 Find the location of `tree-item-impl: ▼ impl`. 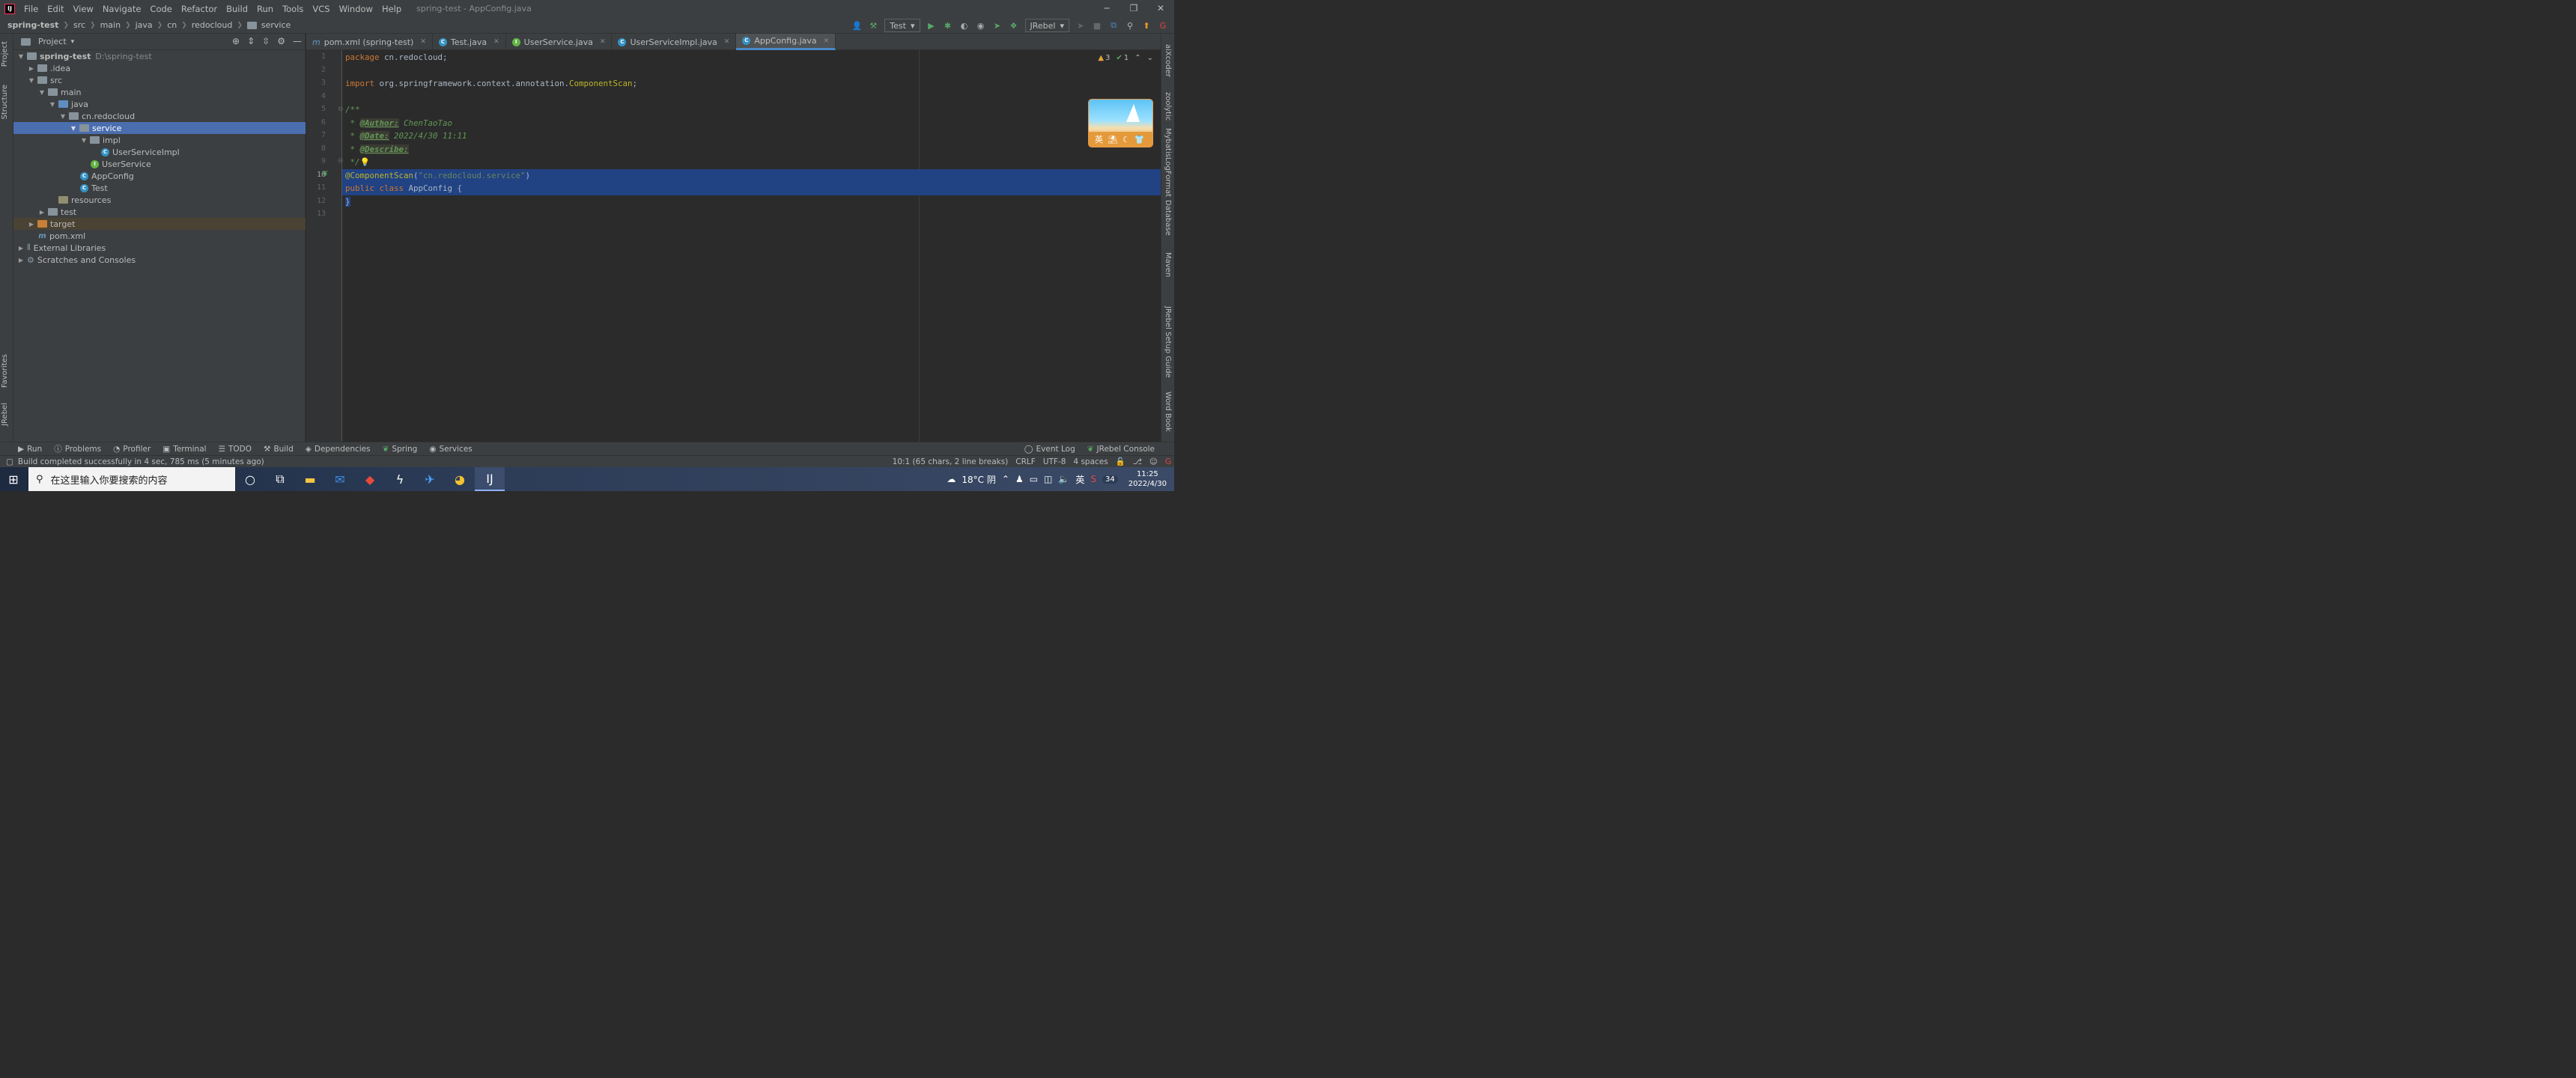

tree-item-impl: ▼ impl is located at coordinates (159, 140).